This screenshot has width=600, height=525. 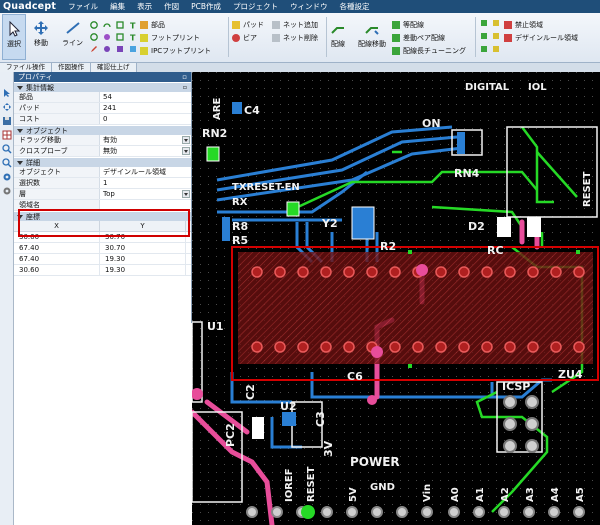 What do you see at coordinates (7, 191) in the screenshot?
I see `gear-icon` at bounding box center [7, 191].